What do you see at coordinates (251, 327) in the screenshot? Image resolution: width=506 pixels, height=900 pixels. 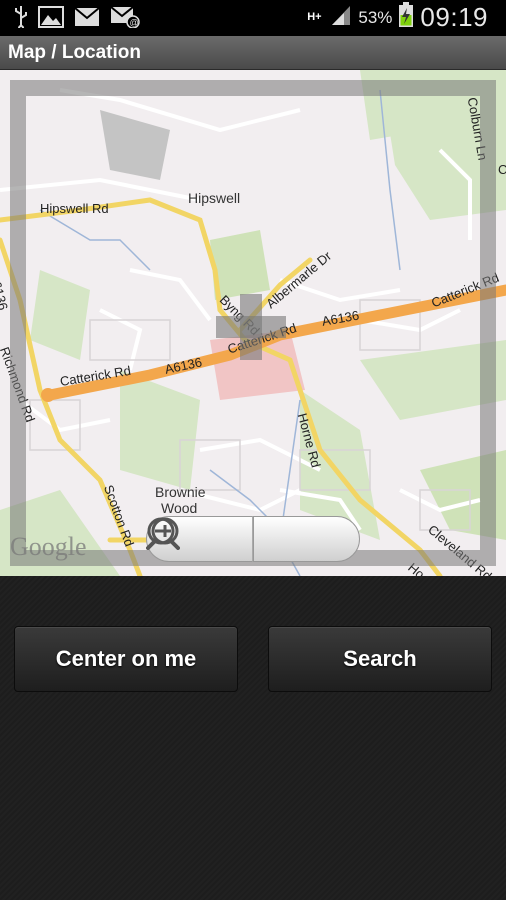 I see `crosshair-icon` at bounding box center [251, 327].